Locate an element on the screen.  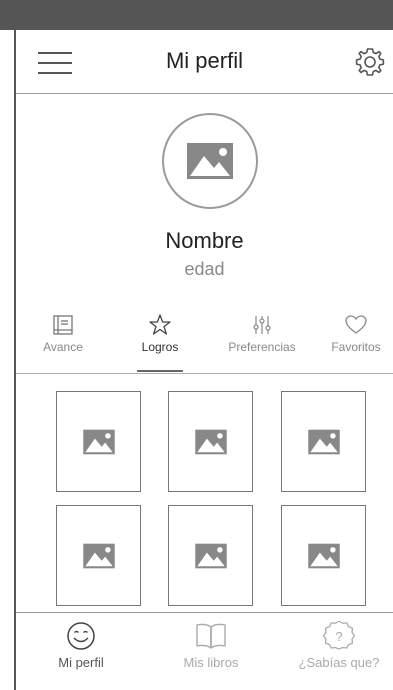
avatar is located at coordinates (210, 161).